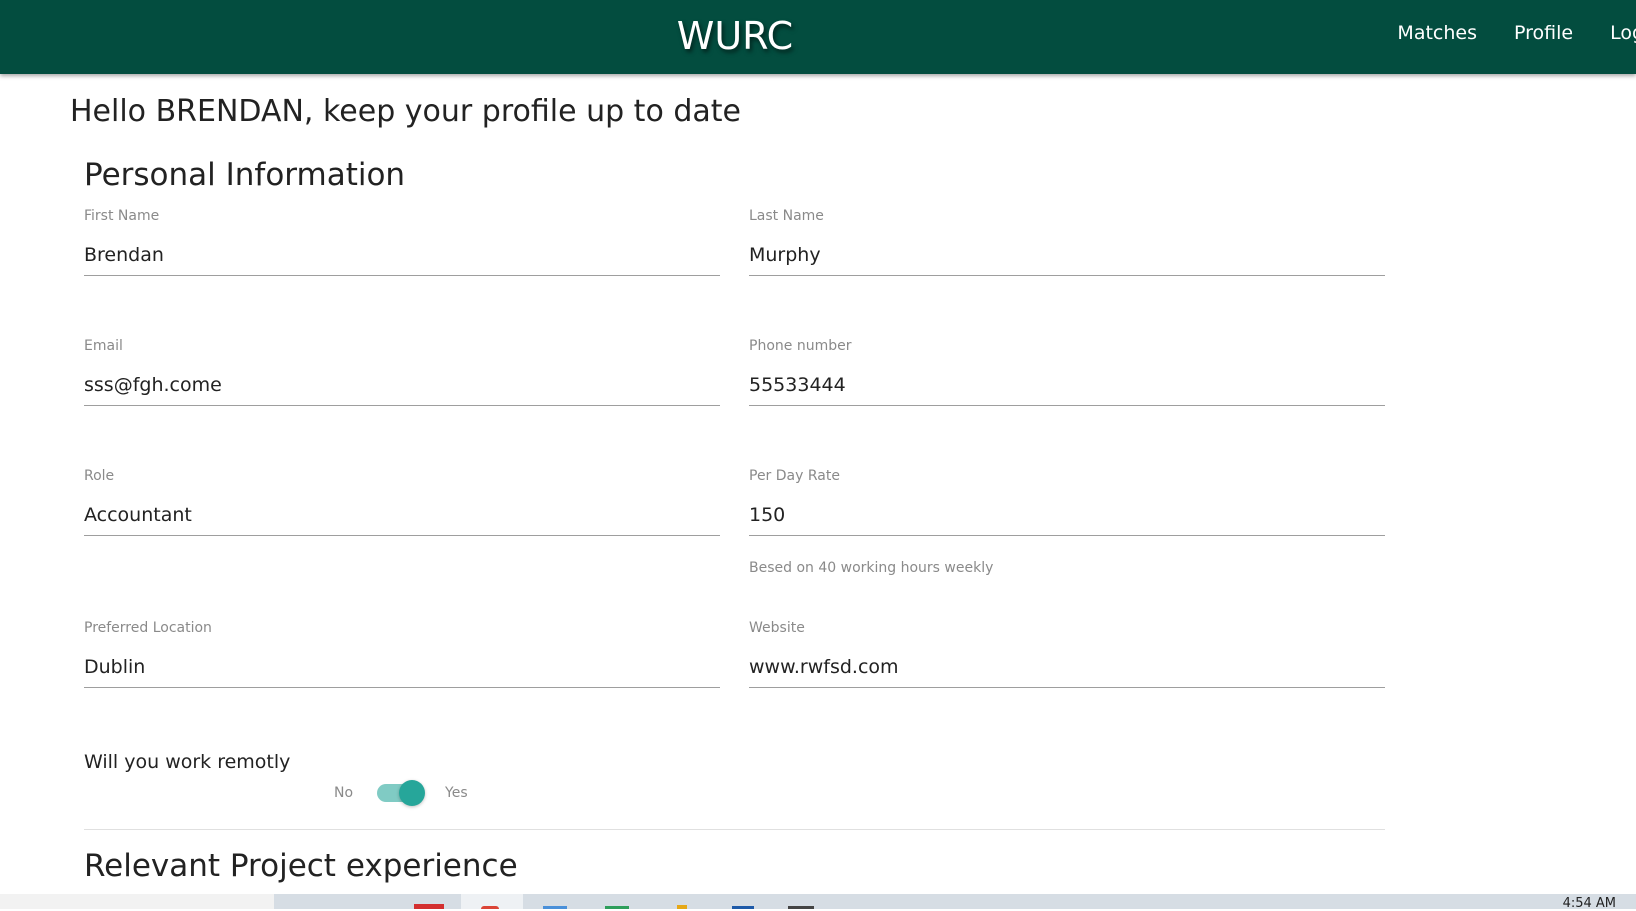  I want to click on taskbar-search-area, so click(137, 901).